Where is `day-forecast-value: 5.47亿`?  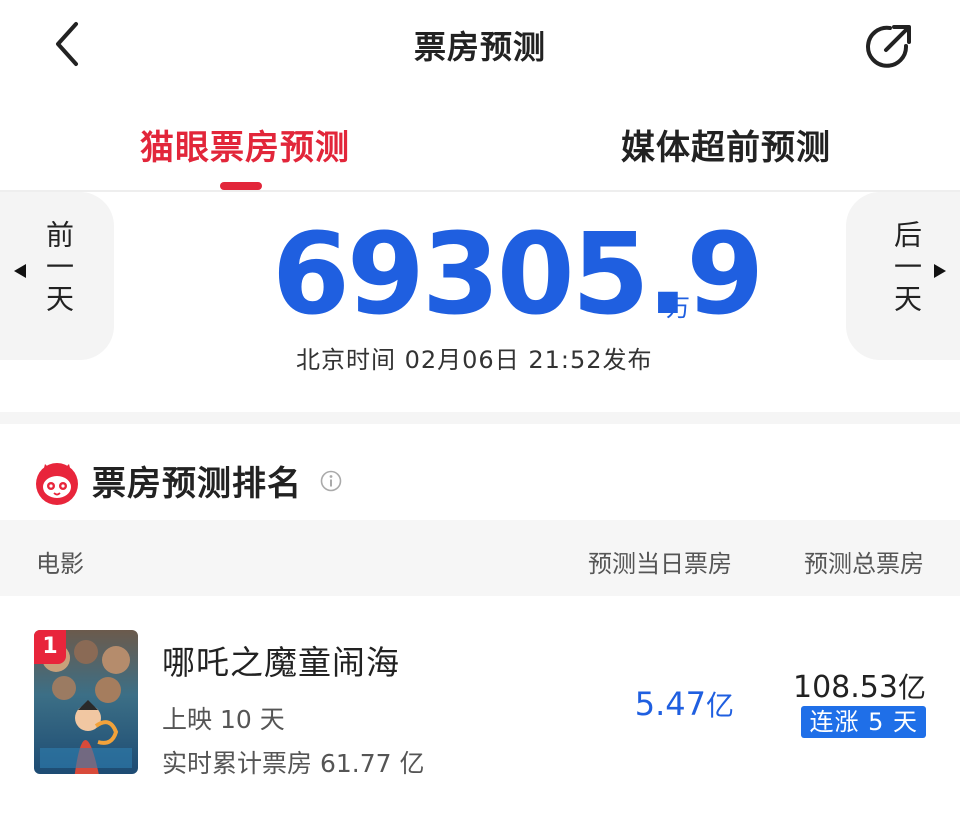
day-forecast-value: 5.47亿 is located at coordinates (684, 704).